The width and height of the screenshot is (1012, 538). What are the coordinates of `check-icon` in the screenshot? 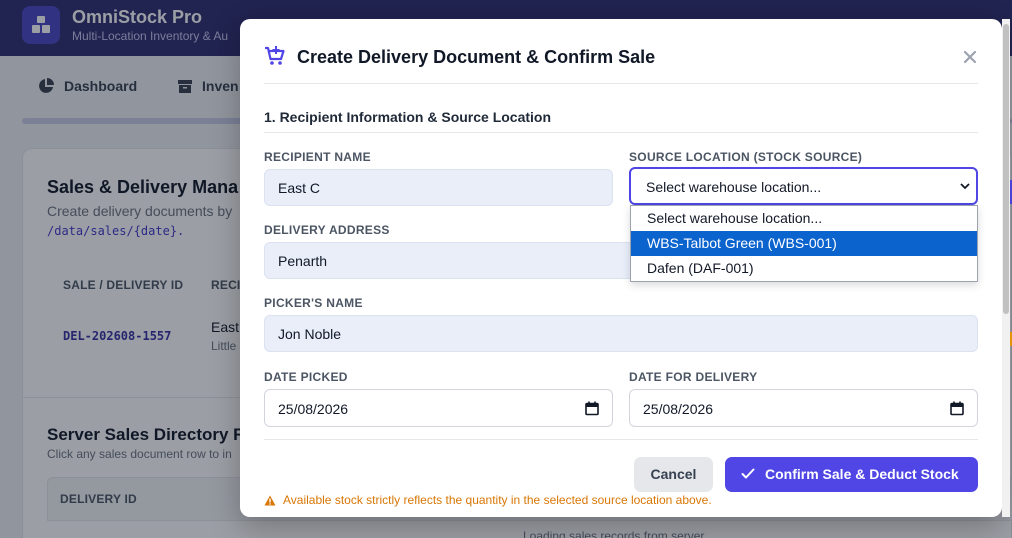 It's located at (748, 473).